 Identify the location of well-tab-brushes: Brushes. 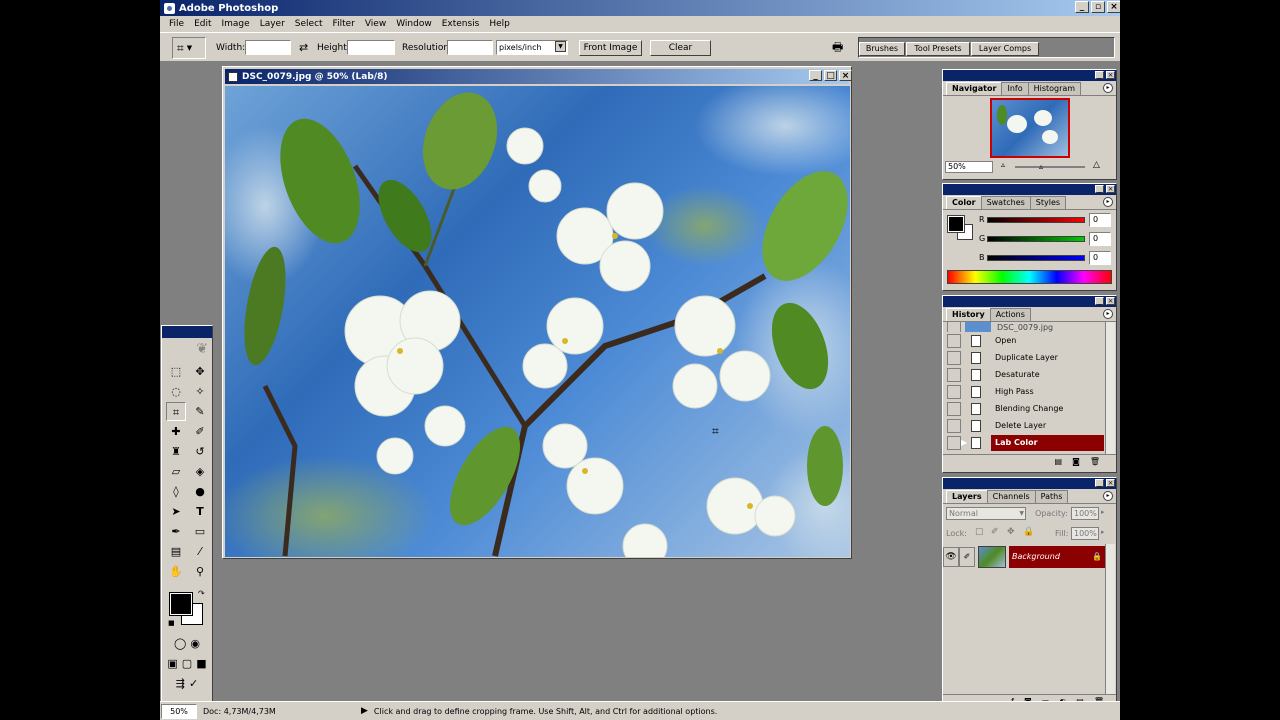
(882, 49).